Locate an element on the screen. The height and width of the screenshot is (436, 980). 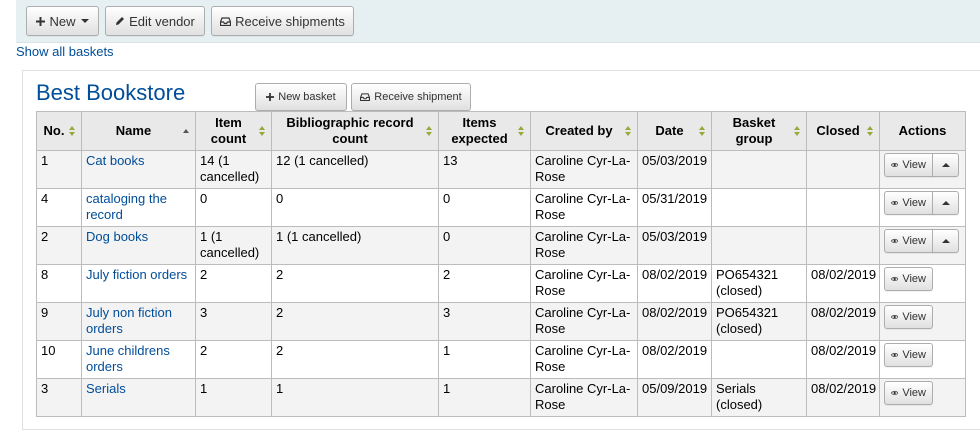
basket-name-link: Serials is located at coordinates (106, 388).